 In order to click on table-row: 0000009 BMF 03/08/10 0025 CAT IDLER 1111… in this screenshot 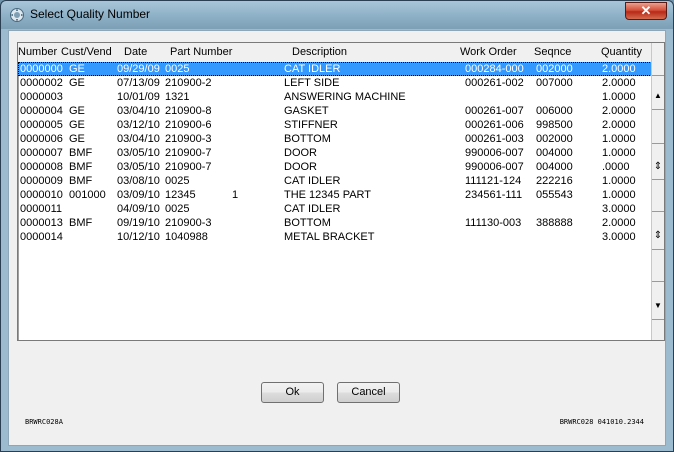, I will do `click(335, 181)`.